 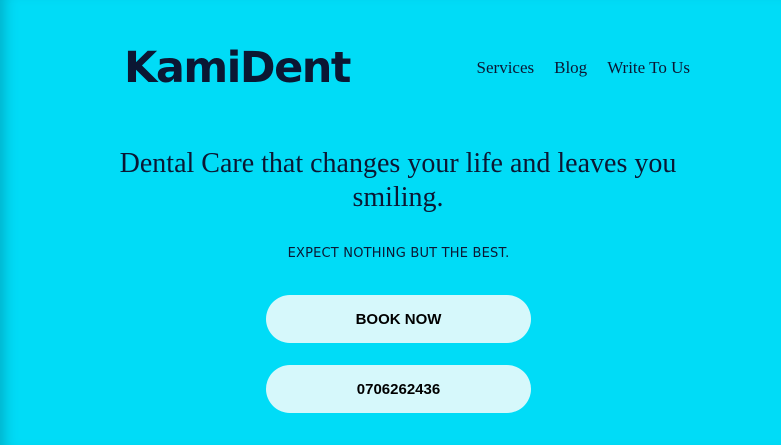 What do you see at coordinates (570, 68) in the screenshot?
I see `nav-item-blog: Blog` at bounding box center [570, 68].